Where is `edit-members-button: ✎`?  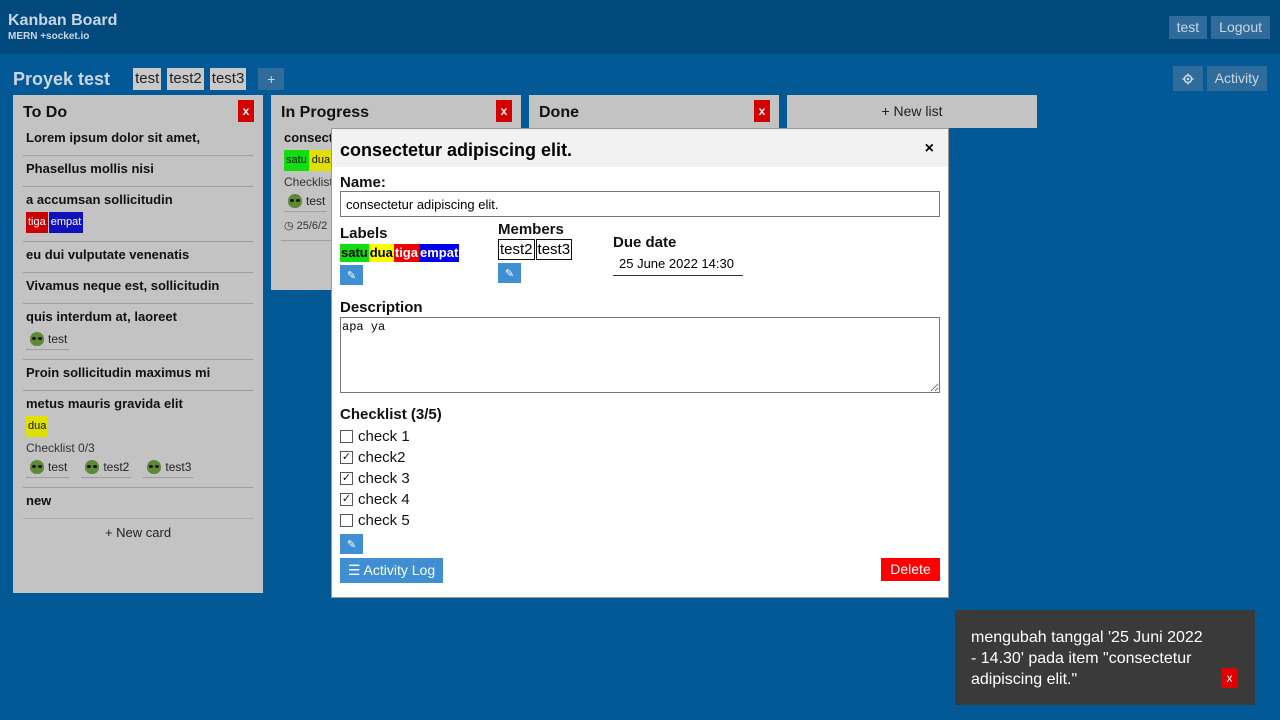
edit-members-button: ✎ is located at coordinates (509, 273).